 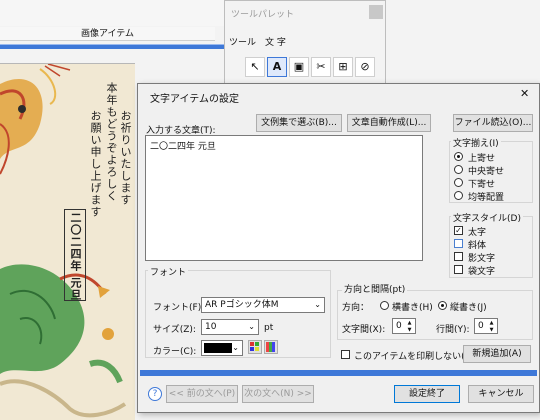 I want to click on direction-label: 方向：, so click(x=356, y=308).